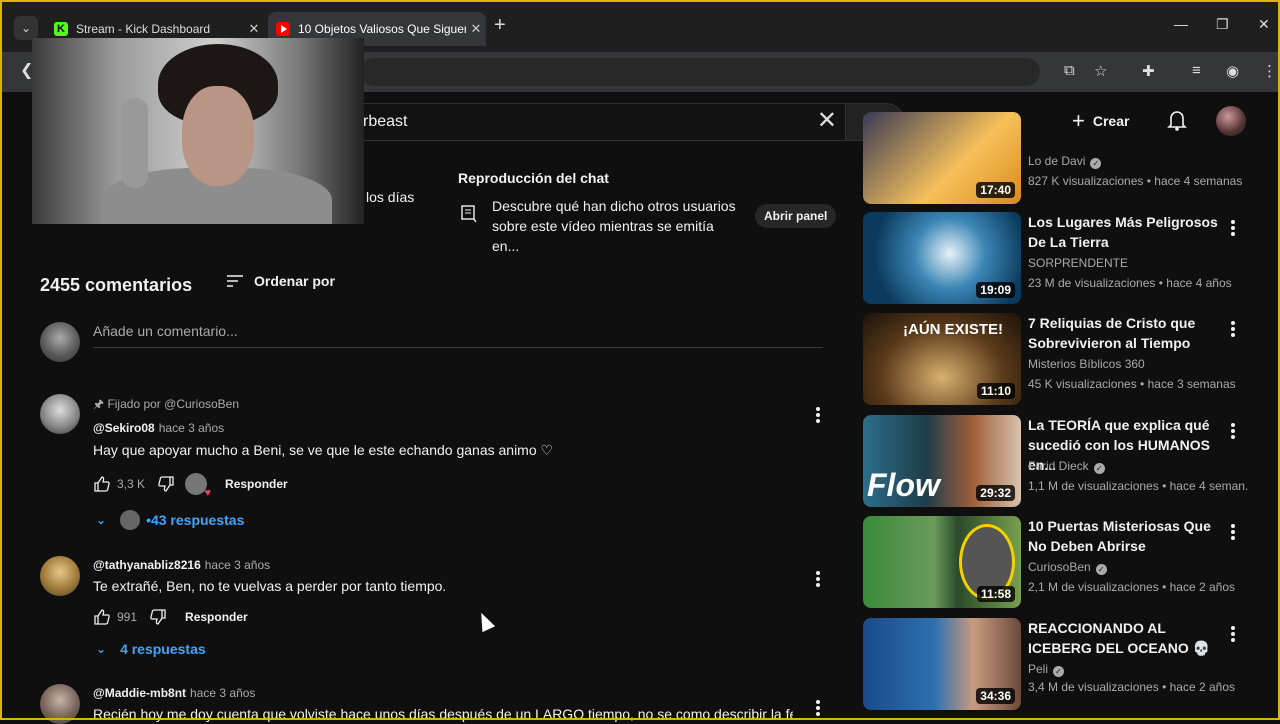 Image resolution: width=1280 pixels, height=724 pixels. Describe the element at coordinates (953, 329) in the screenshot. I see `thumbnail-text: ¡AÚN EXISTE!` at that location.